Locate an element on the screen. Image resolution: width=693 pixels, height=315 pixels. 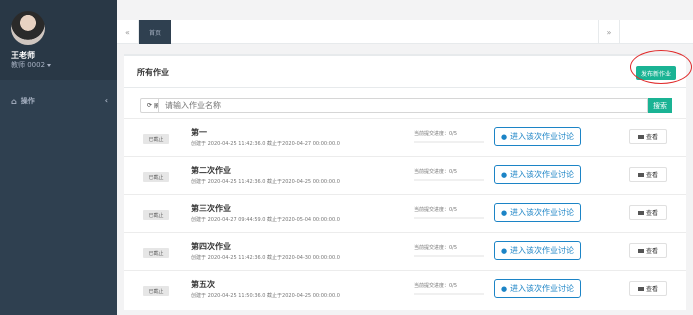
assignment-name: 第四次作业 is located at coordinates (211, 246).